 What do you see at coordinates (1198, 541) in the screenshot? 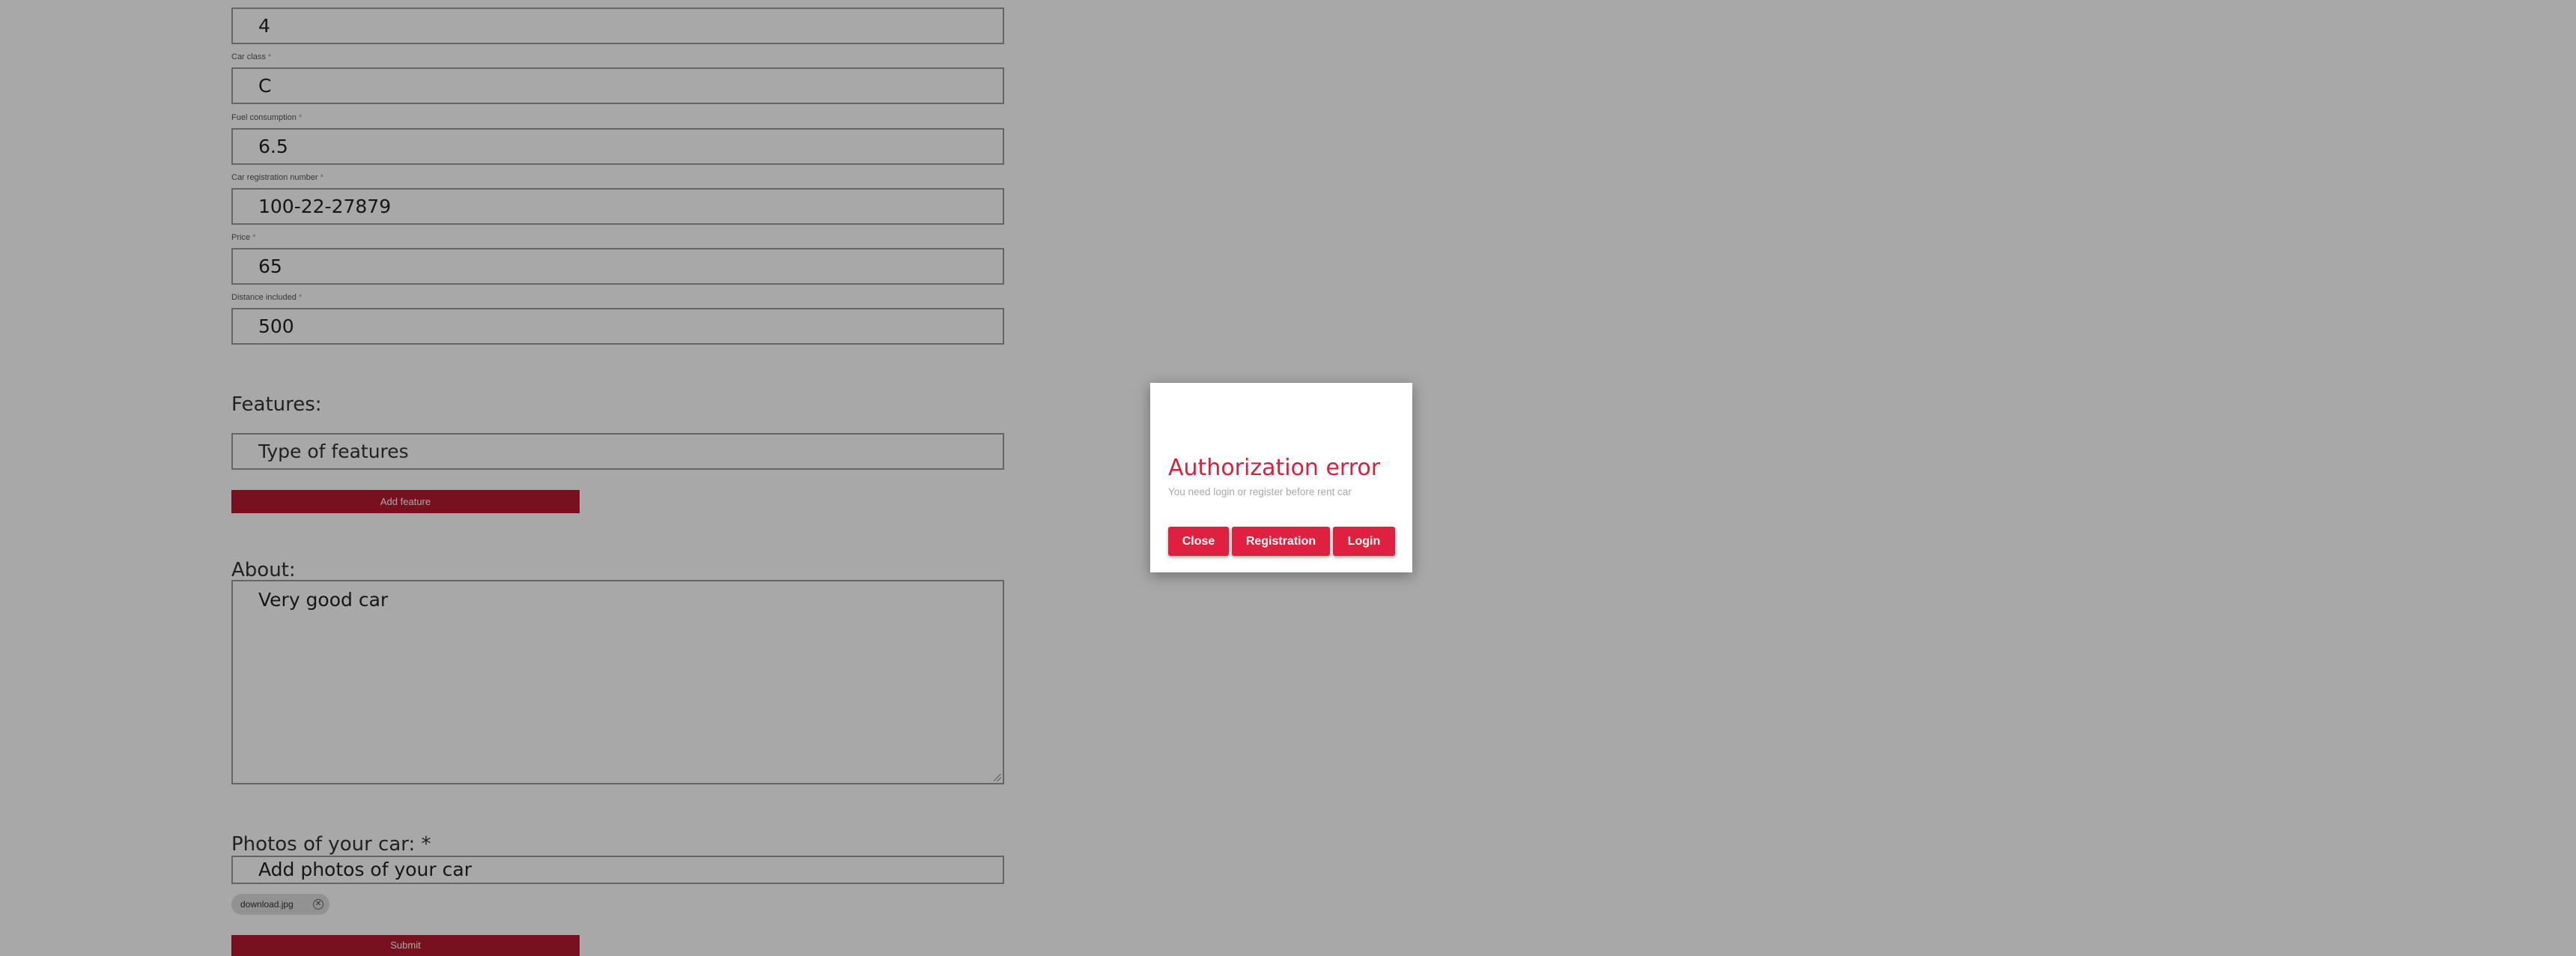
I see `close-button: Close` at bounding box center [1198, 541].